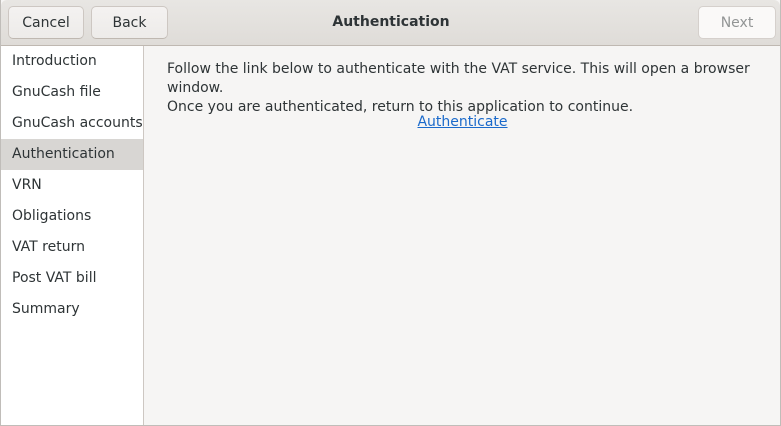 This screenshot has height=426, width=781. I want to click on sidebar-item-introduction: Introduction, so click(54, 61).